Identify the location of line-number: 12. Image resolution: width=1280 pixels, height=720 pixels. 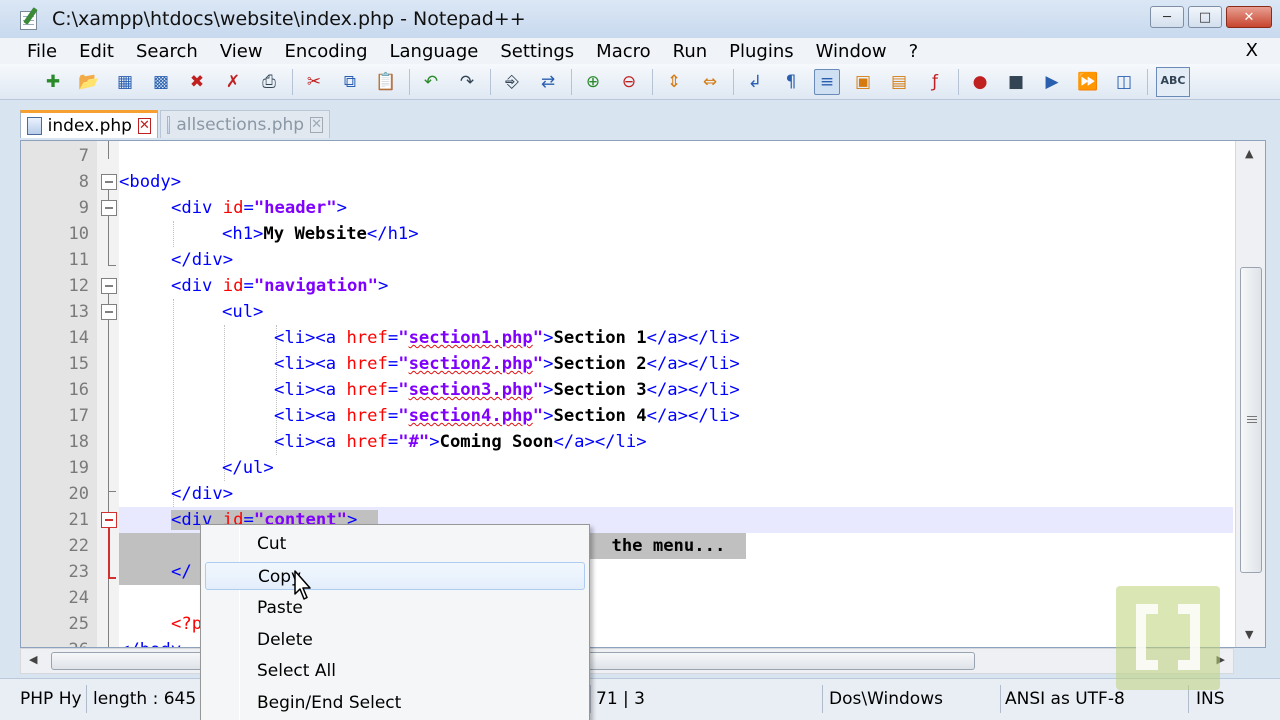
(78, 286).